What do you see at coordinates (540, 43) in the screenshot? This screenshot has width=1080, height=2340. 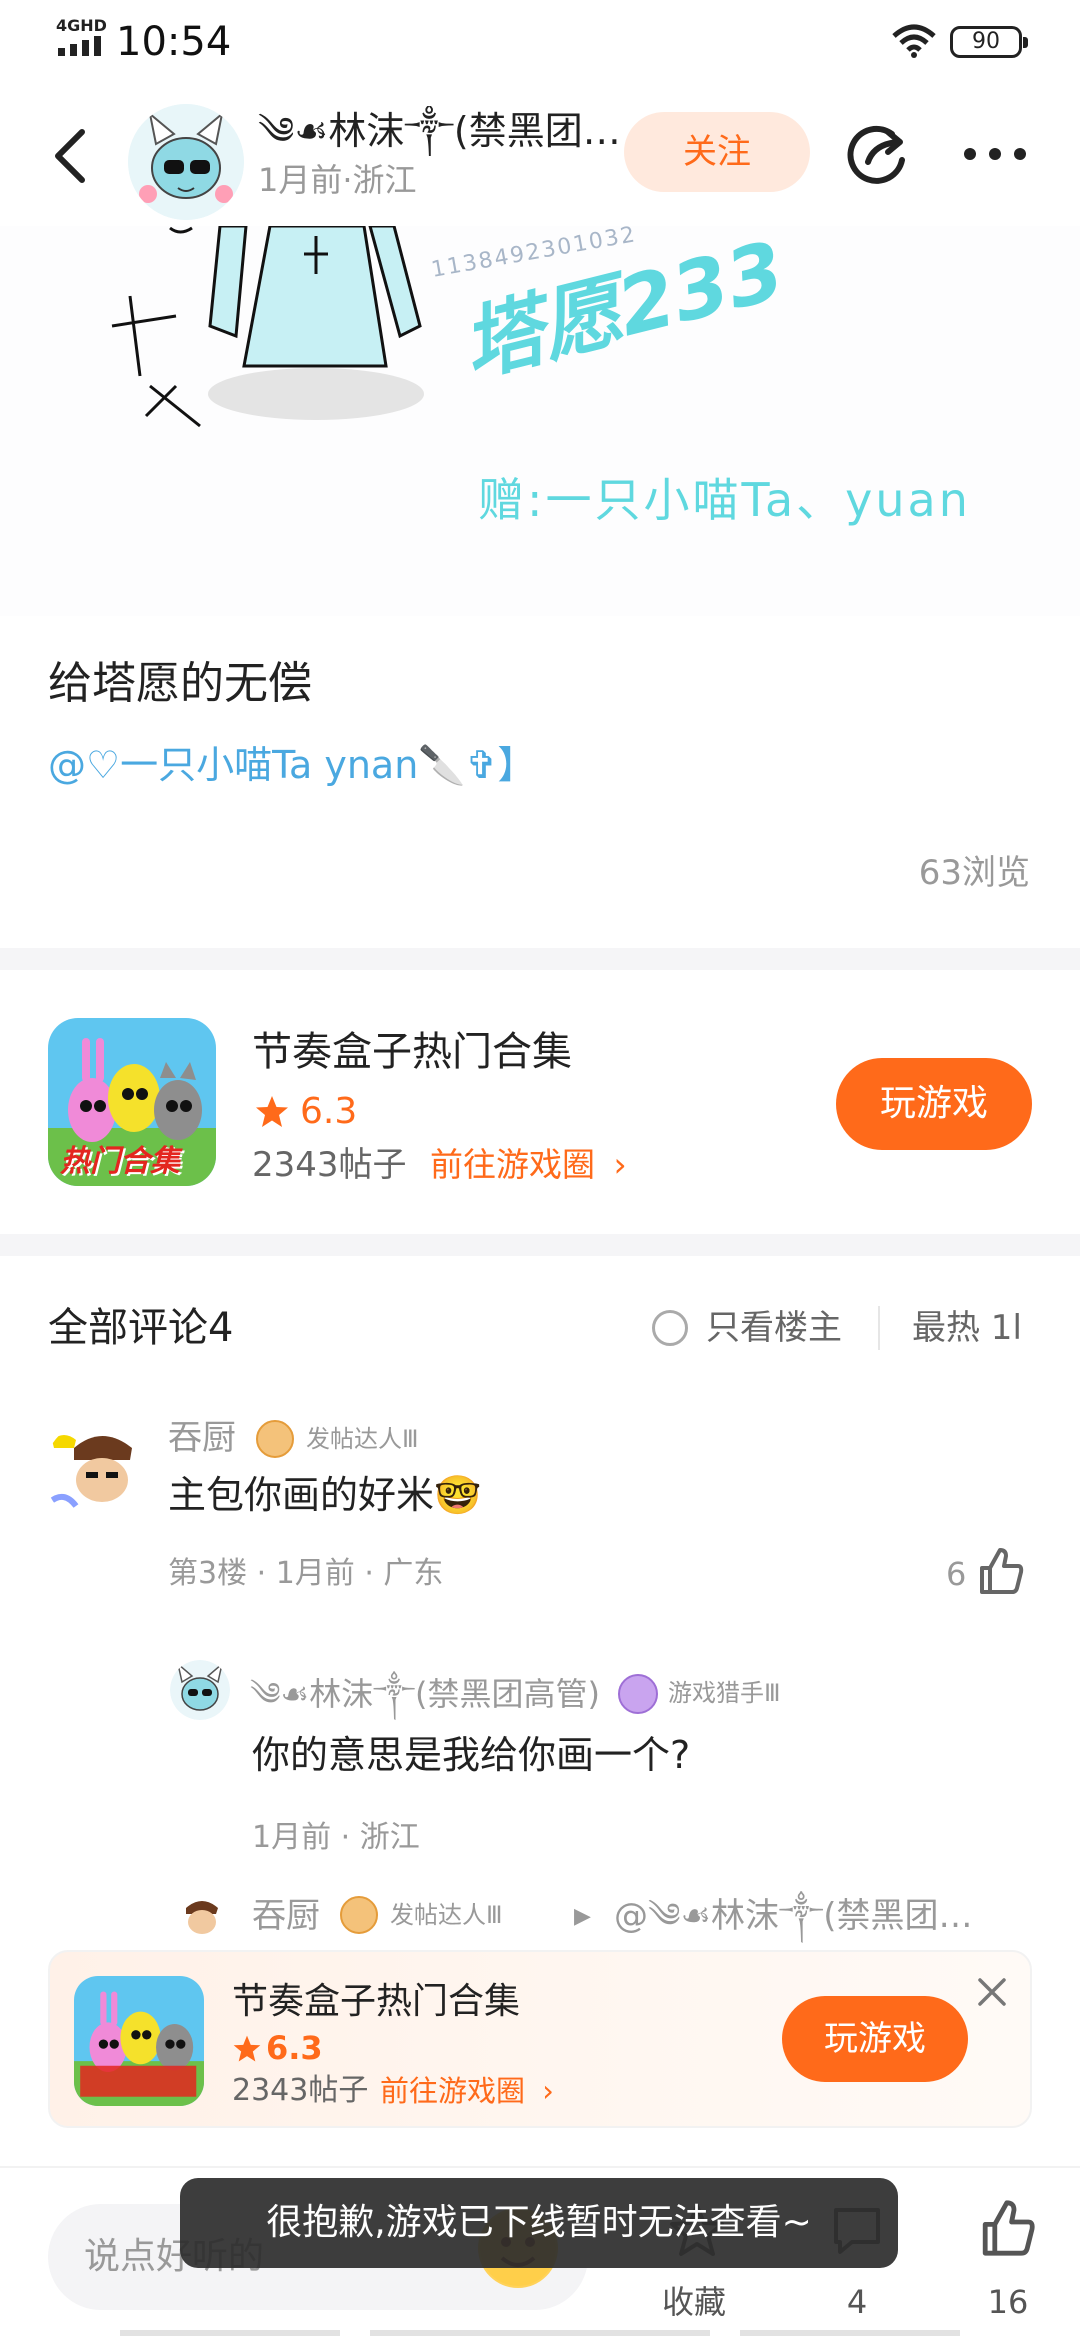 I see `status-bar: 4GHD 10:54 90` at bounding box center [540, 43].